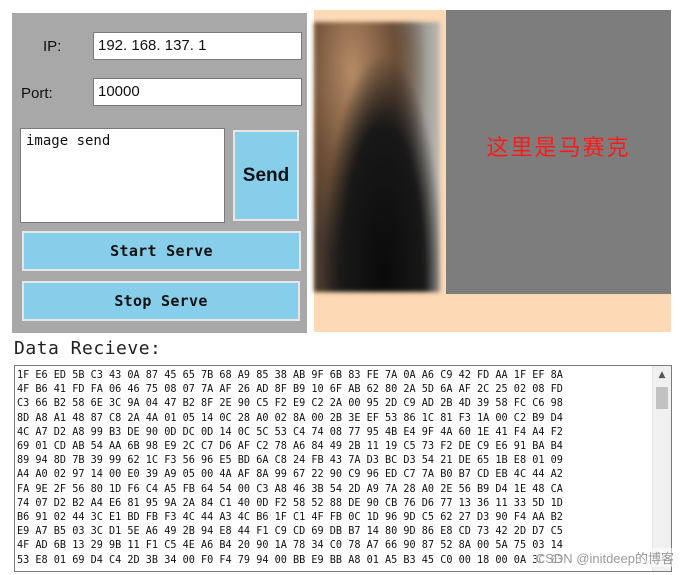 The width and height of the screenshot is (690, 575). I want to click on ip-field: 192. 168. 137. 1, so click(197, 46).